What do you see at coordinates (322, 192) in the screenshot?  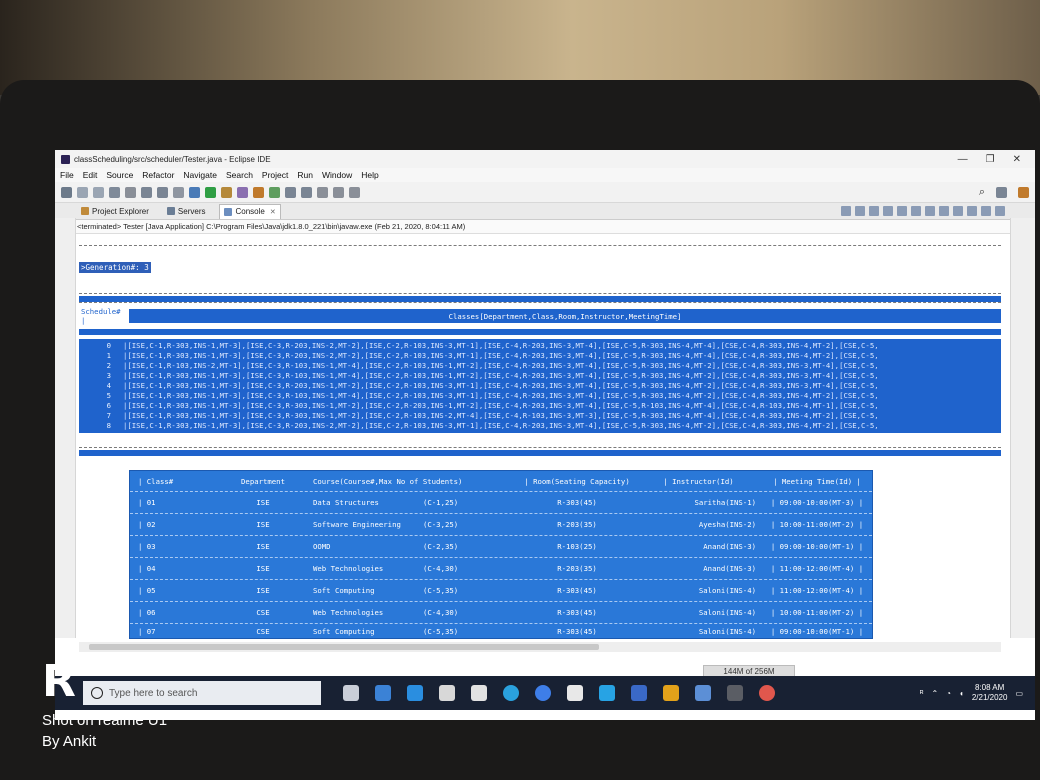 I see `annotation-icon` at bounding box center [322, 192].